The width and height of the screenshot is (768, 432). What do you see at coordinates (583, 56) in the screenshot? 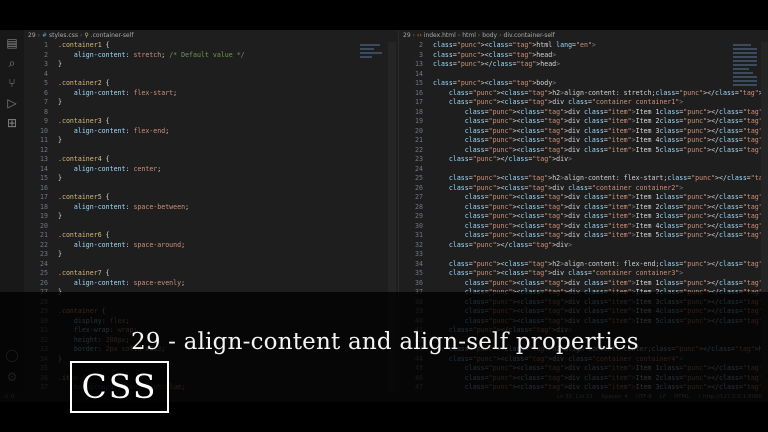
I see `code-line: 3 class="punc"><class="tag">head>` at bounding box center [583, 56].